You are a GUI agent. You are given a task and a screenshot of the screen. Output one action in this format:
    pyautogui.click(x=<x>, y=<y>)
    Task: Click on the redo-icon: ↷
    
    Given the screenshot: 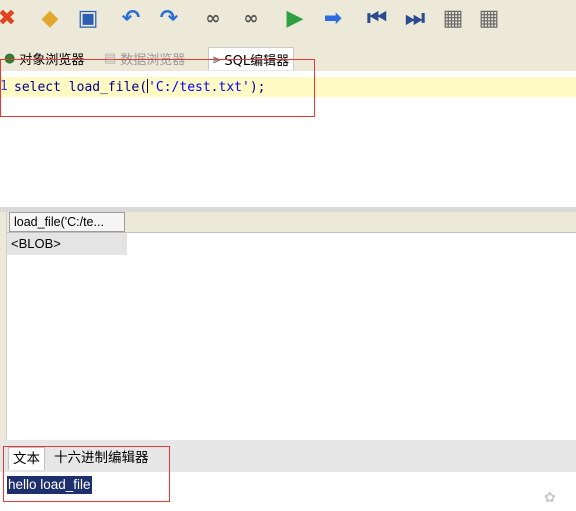 What is the action you would take?
    pyautogui.click(x=169, y=19)
    